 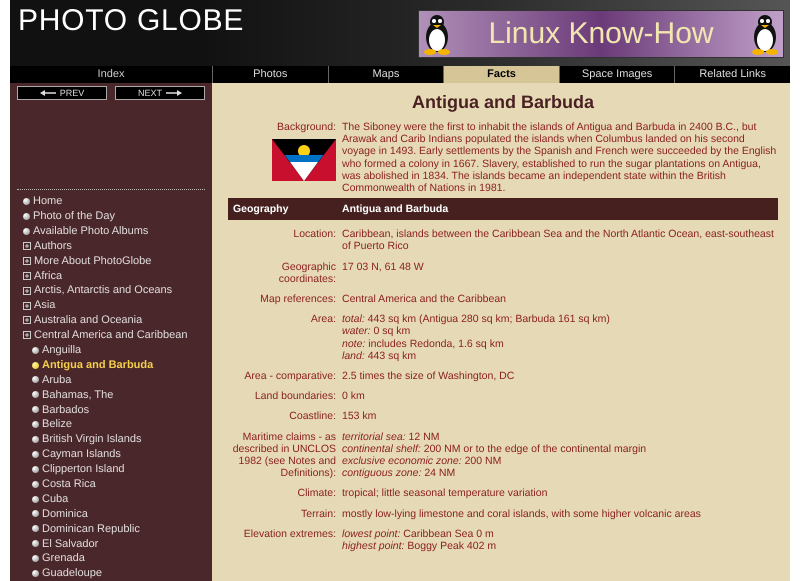 What do you see at coordinates (45, 305) in the screenshot?
I see `nav-link: Asia` at bounding box center [45, 305].